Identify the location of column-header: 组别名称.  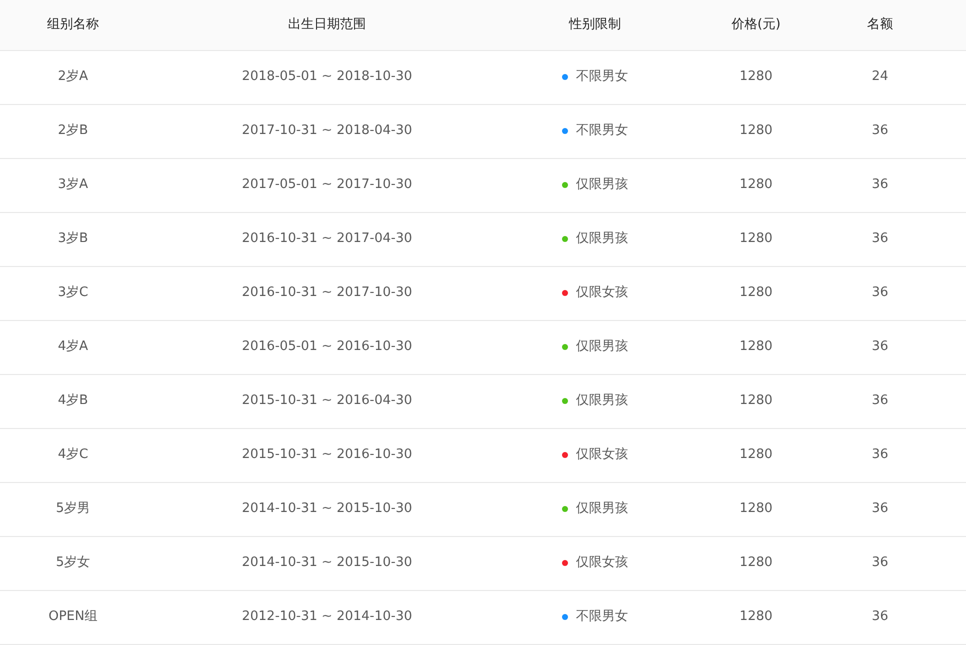
(73, 24).